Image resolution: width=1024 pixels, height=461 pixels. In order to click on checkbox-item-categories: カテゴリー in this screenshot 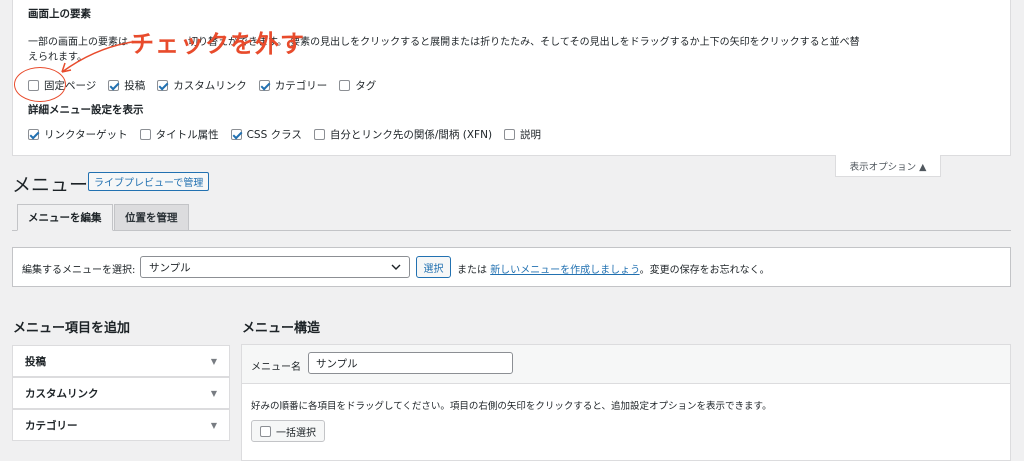, I will do `click(293, 85)`.